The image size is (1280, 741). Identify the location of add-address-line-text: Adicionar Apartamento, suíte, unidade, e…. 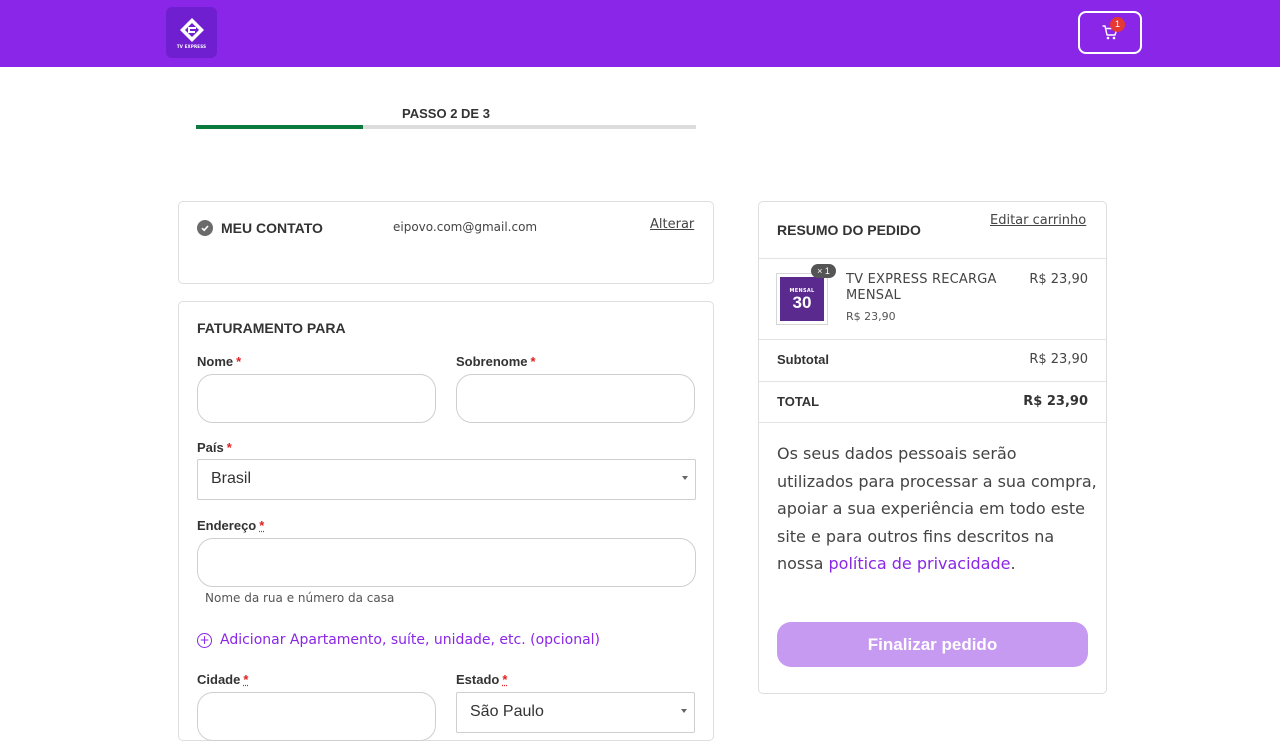
(410, 640).